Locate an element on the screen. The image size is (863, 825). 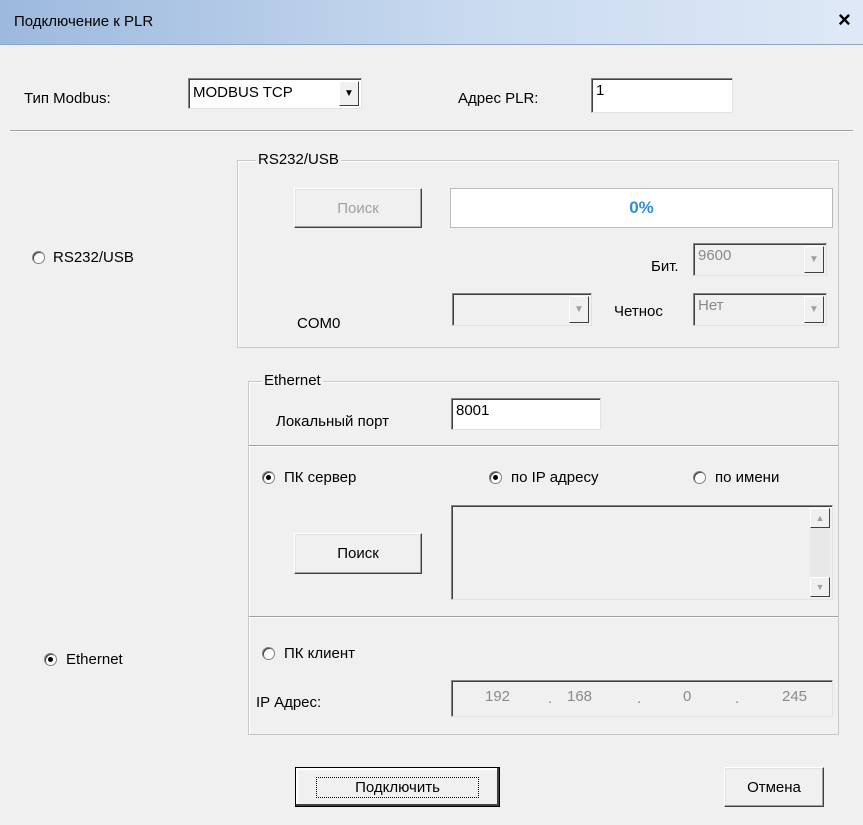
by-ip-radio-circle is located at coordinates (495, 477).